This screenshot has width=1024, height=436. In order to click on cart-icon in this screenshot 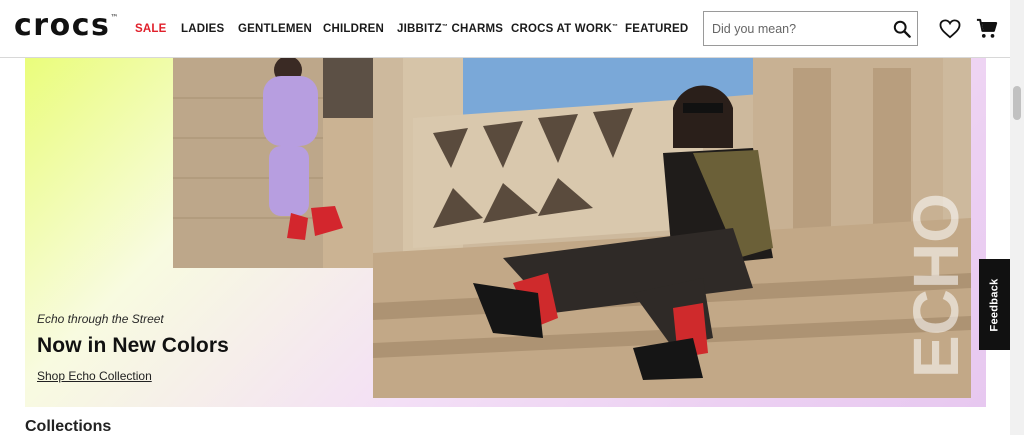, I will do `click(987, 29)`.